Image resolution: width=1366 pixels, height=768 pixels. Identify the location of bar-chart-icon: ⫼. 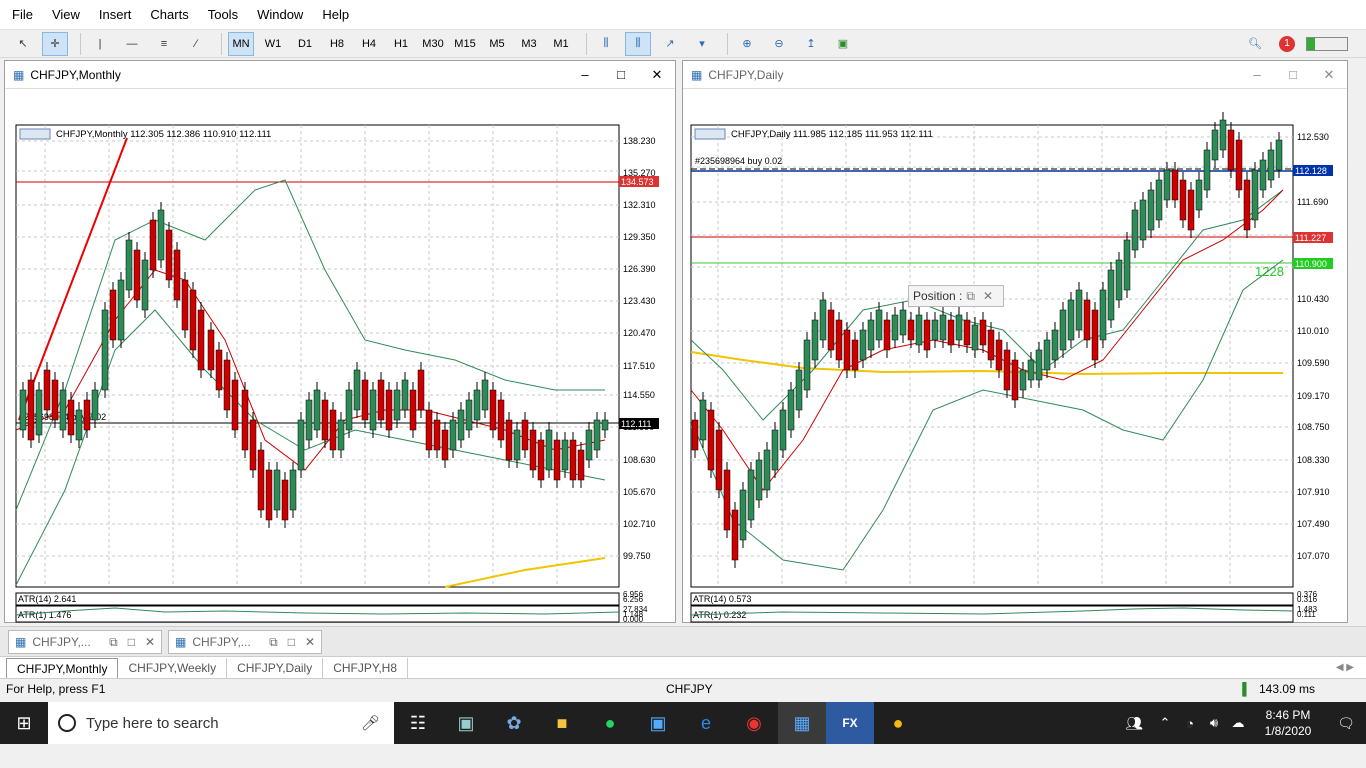
(606, 44).